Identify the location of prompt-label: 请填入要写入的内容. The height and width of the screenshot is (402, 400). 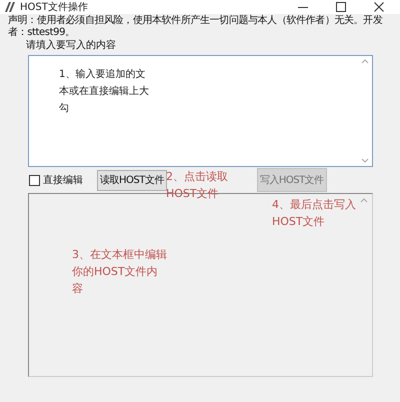
(71, 46).